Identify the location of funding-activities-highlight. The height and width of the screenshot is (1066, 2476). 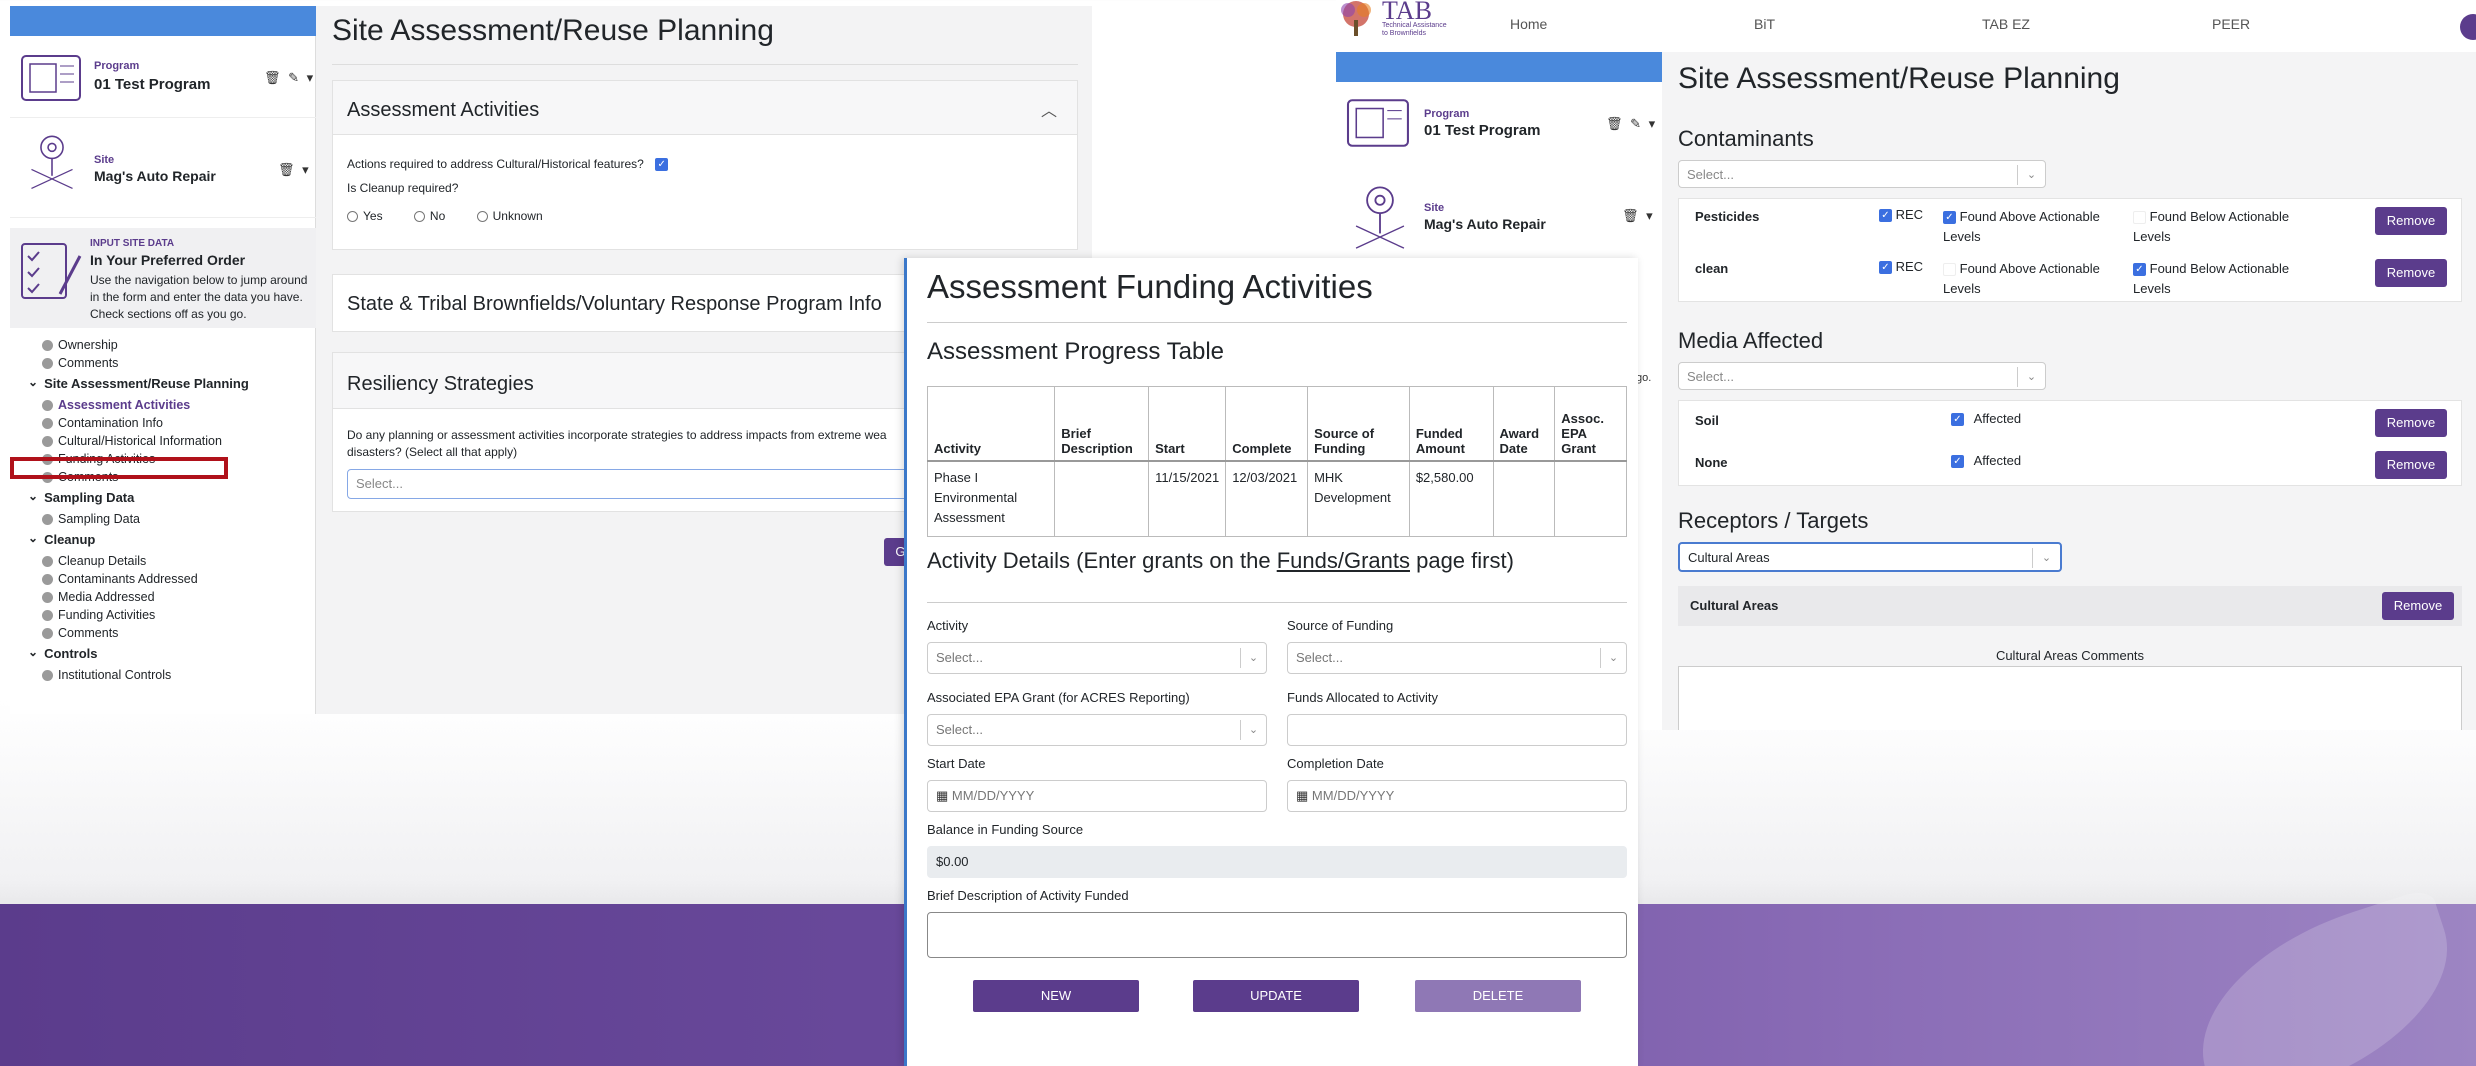
(119, 468).